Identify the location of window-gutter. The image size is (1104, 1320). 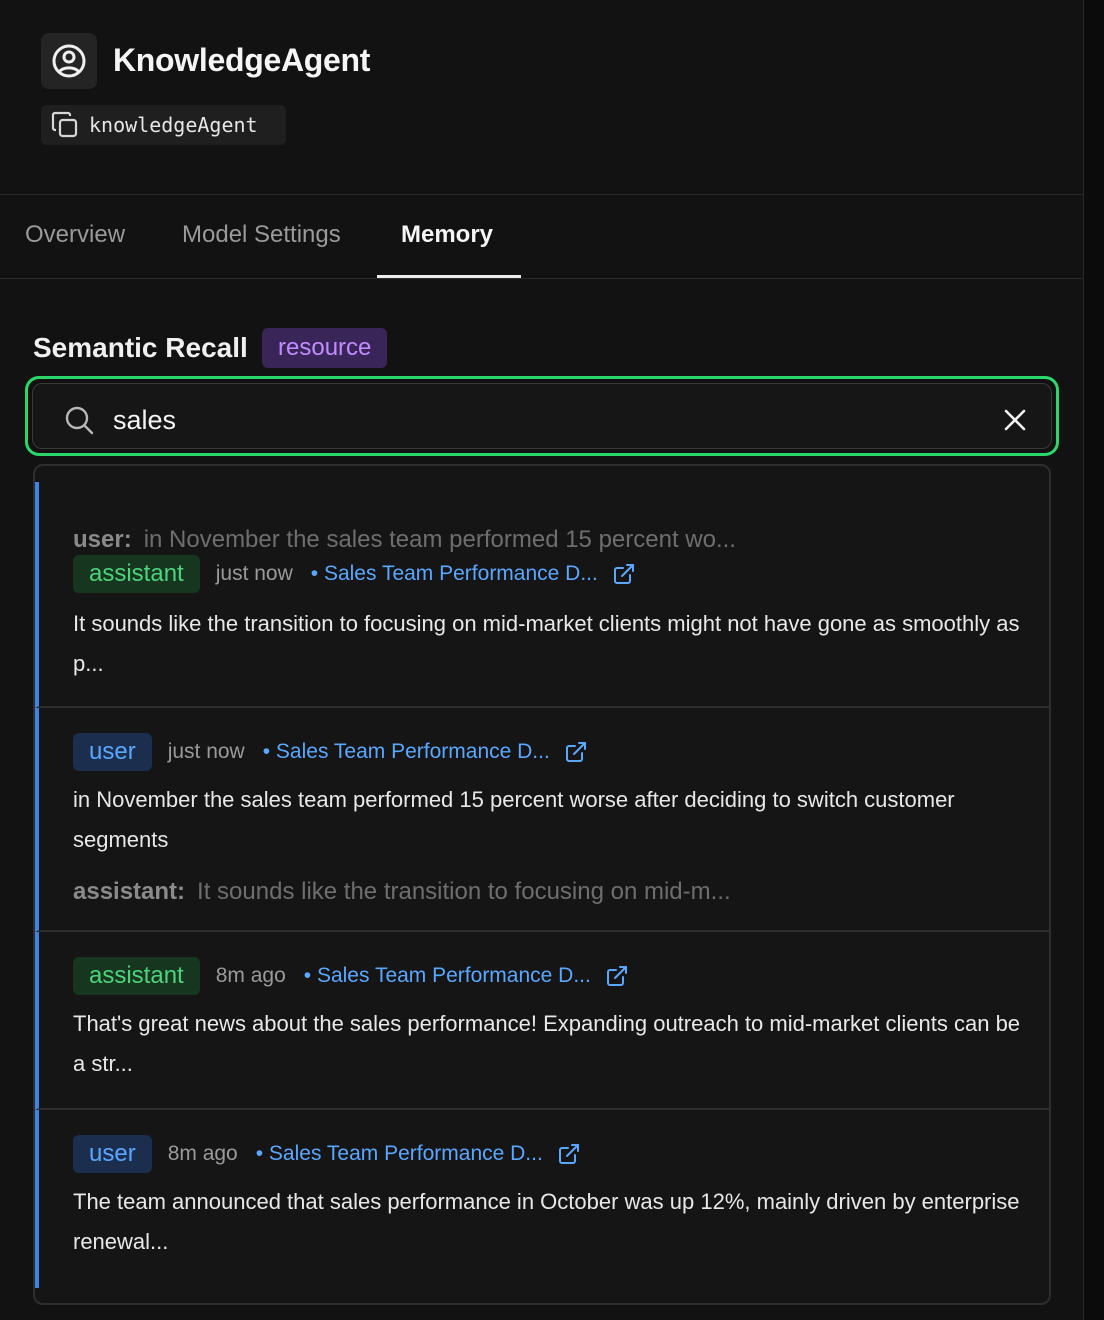
(1094, 660).